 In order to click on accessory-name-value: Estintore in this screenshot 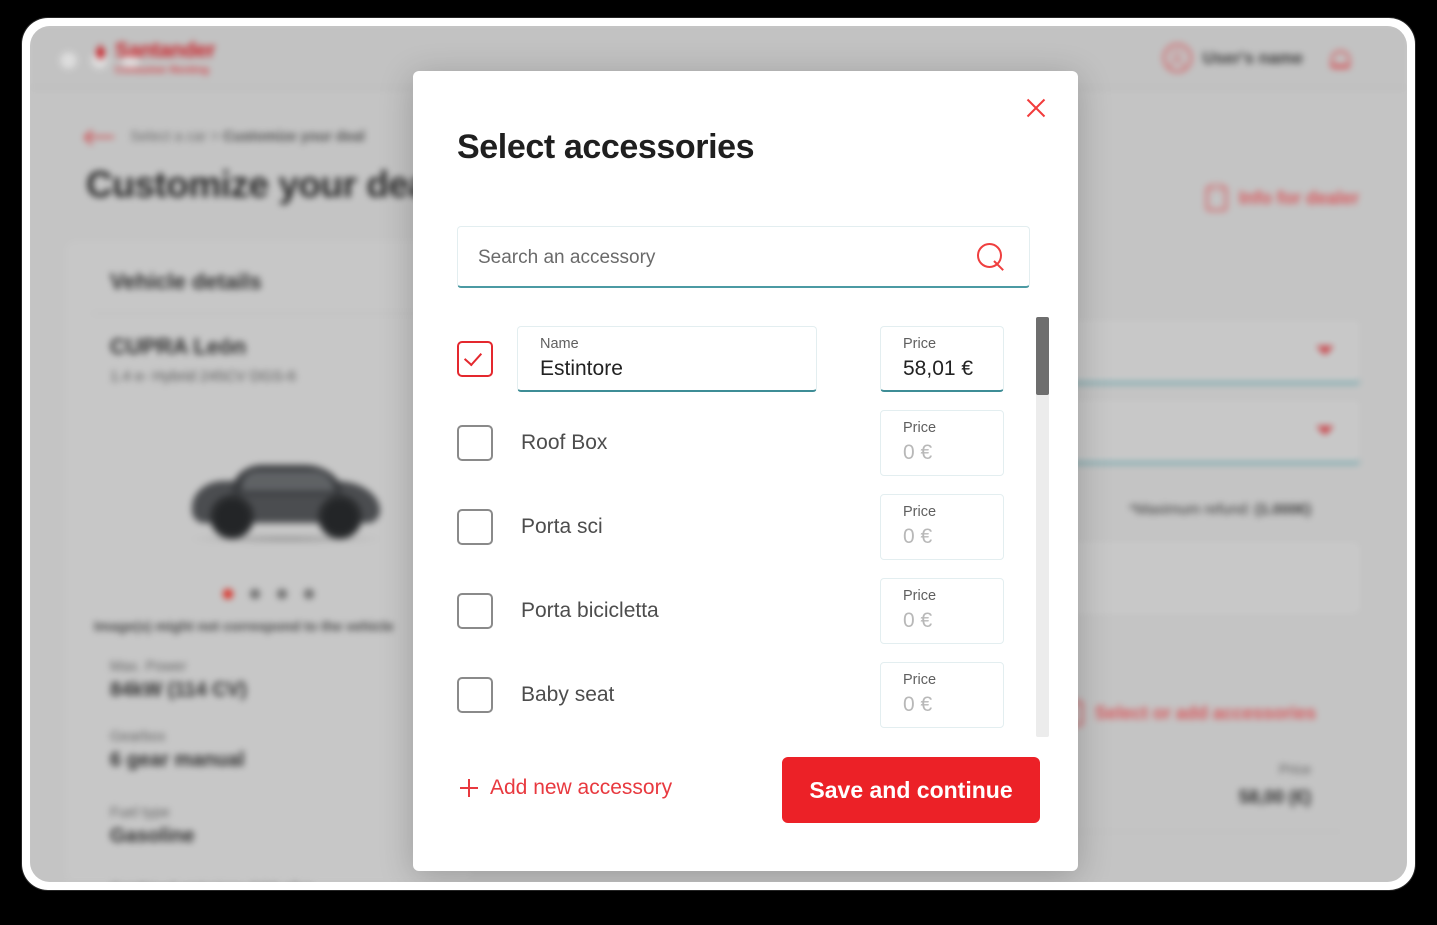, I will do `click(581, 368)`.